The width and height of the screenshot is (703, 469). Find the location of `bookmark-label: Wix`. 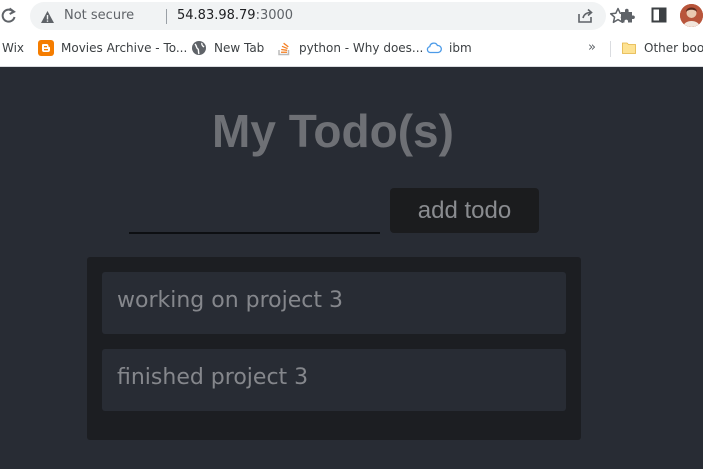

bookmark-label: Wix is located at coordinates (13, 48).